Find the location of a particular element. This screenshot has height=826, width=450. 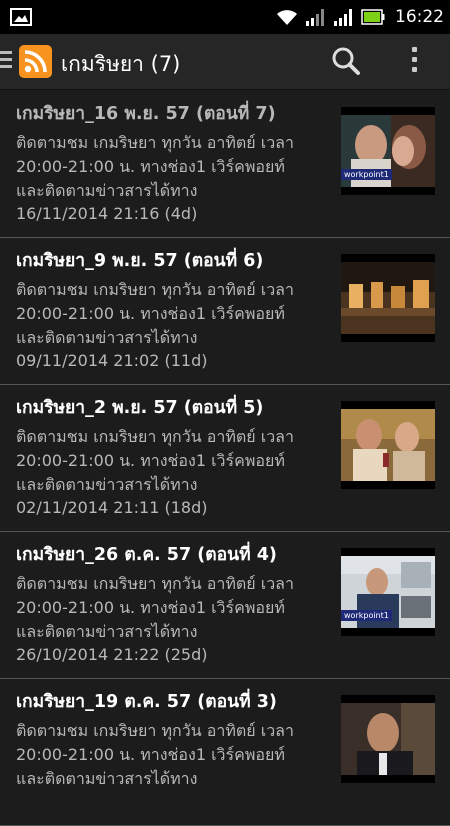

item-title: เกมริษยา_2 พ.ย. 57 (ตอนที่ 5) is located at coordinates (140, 408).